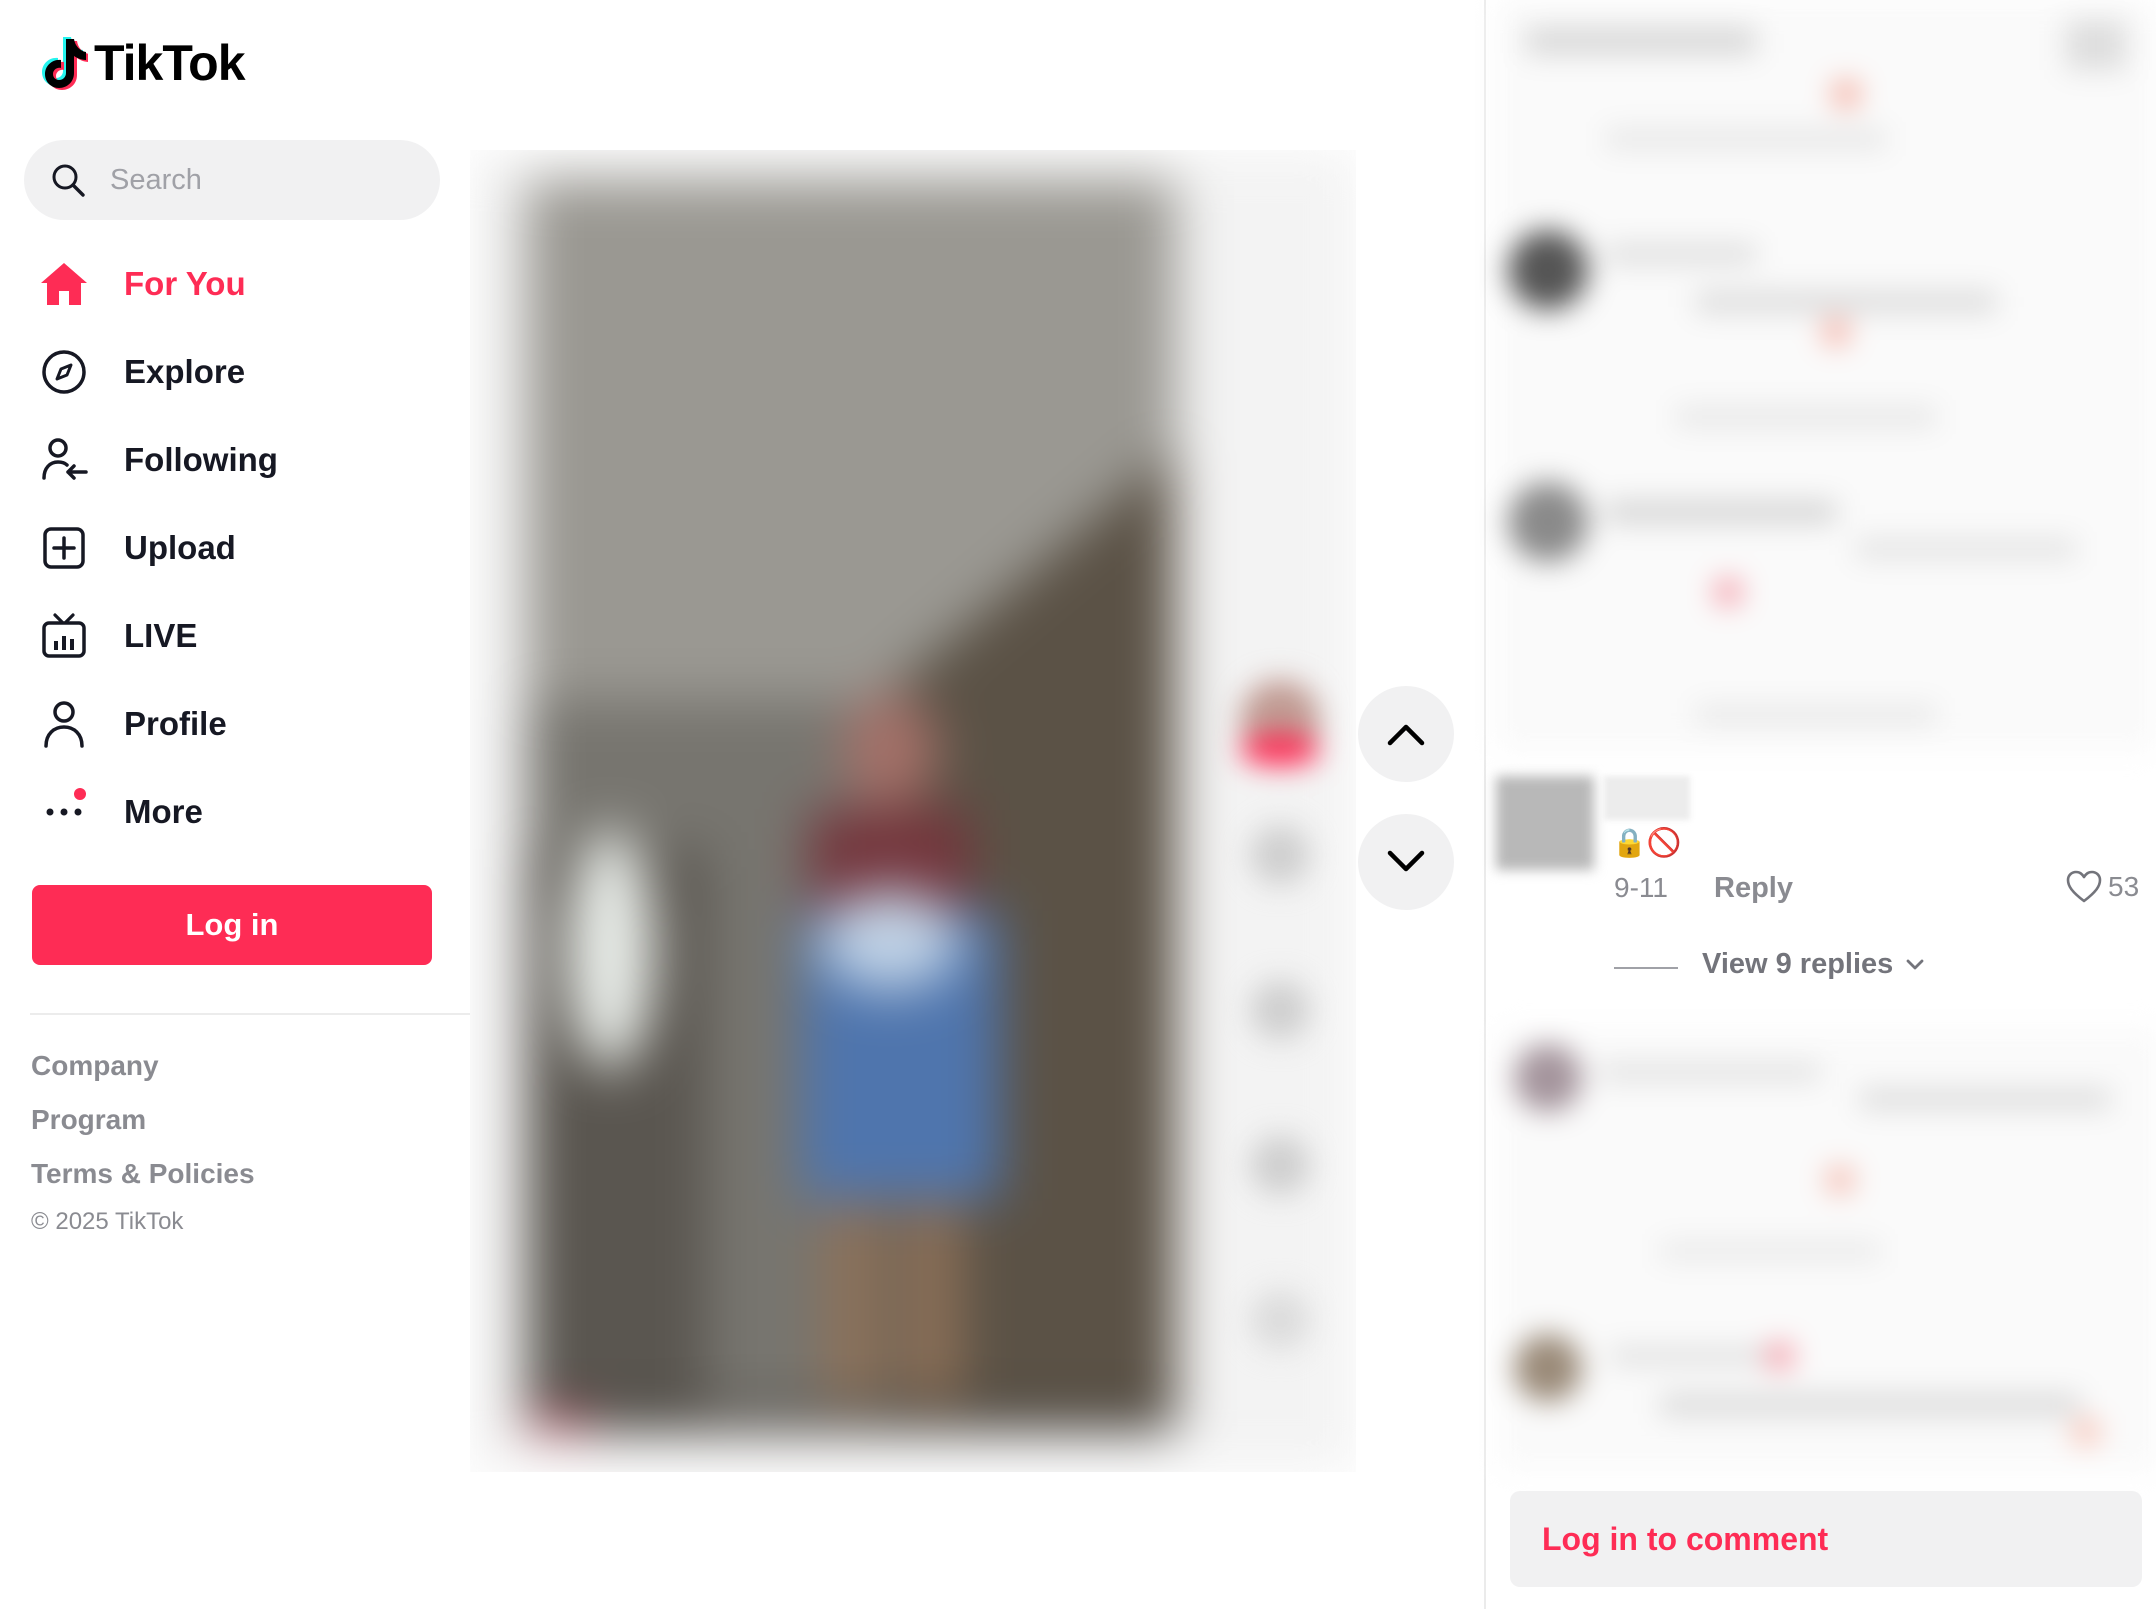  What do you see at coordinates (1647, 842) in the screenshot?
I see `comment-text: 🔒🚫` at bounding box center [1647, 842].